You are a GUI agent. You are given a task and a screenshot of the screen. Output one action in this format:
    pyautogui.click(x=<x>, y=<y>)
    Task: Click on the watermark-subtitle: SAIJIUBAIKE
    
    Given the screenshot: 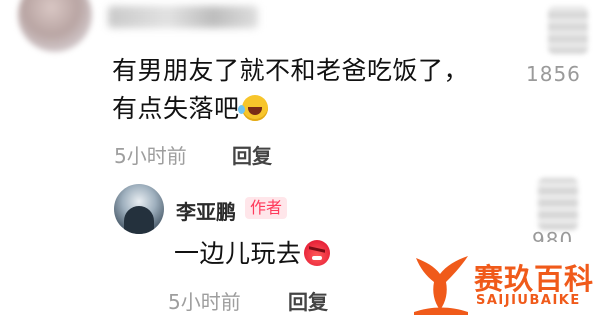 What is the action you would take?
    pyautogui.click(x=528, y=300)
    